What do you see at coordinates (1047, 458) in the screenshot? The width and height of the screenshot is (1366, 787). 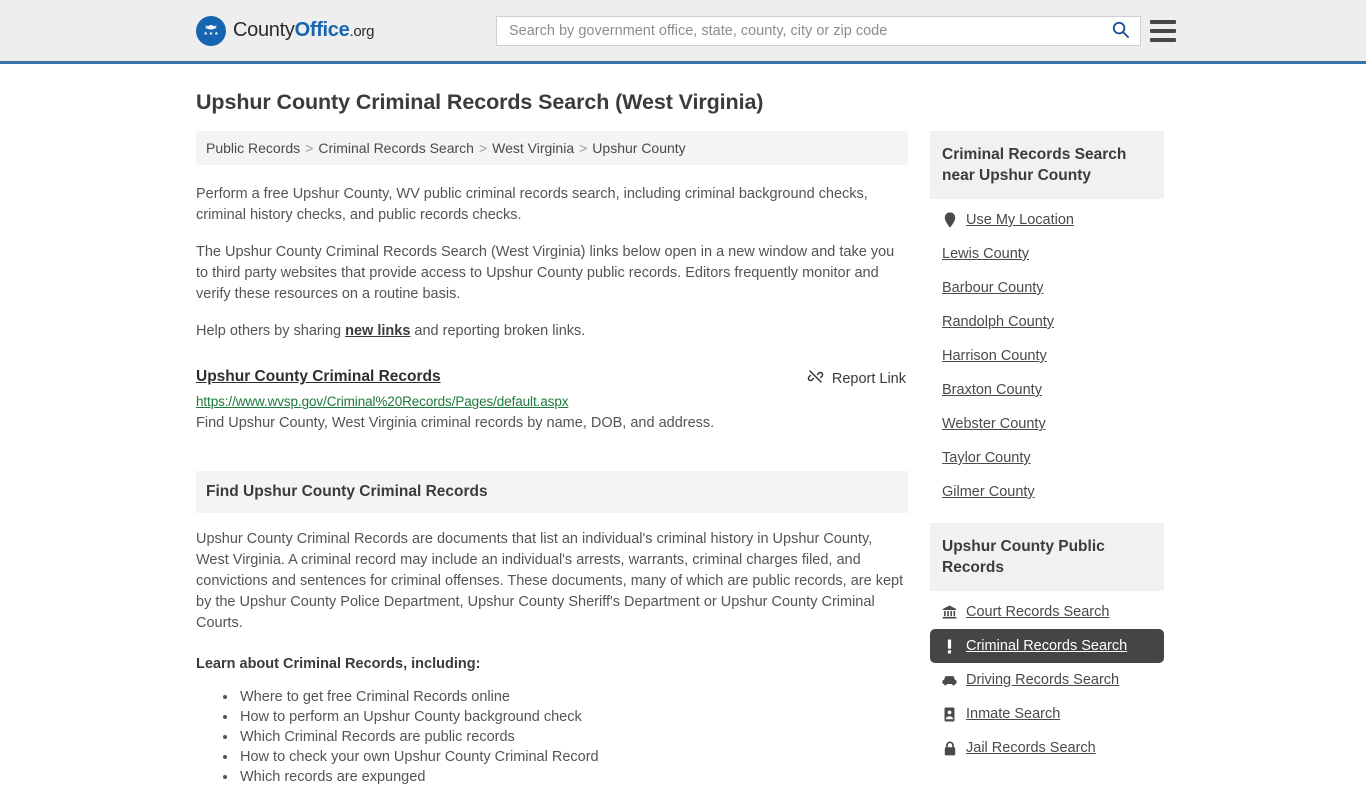 I see `sidebar-item-taylor-county: Taylor County` at bounding box center [1047, 458].